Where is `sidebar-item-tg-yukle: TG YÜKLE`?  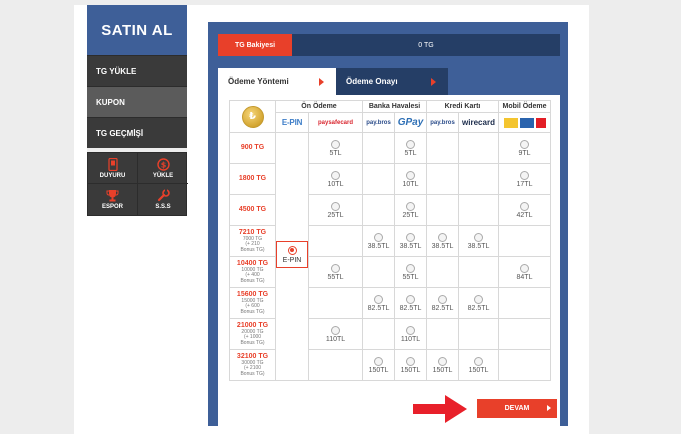 sidebar-item-tg-yukle: TG YÜKLE is located at coordinates (137, 70).